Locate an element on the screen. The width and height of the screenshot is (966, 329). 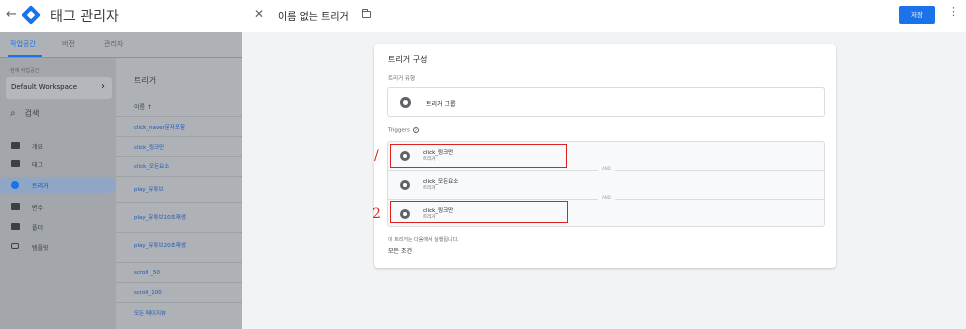
trigger-type-value: 트리거 그룹 is located at coordinates (441, 104).